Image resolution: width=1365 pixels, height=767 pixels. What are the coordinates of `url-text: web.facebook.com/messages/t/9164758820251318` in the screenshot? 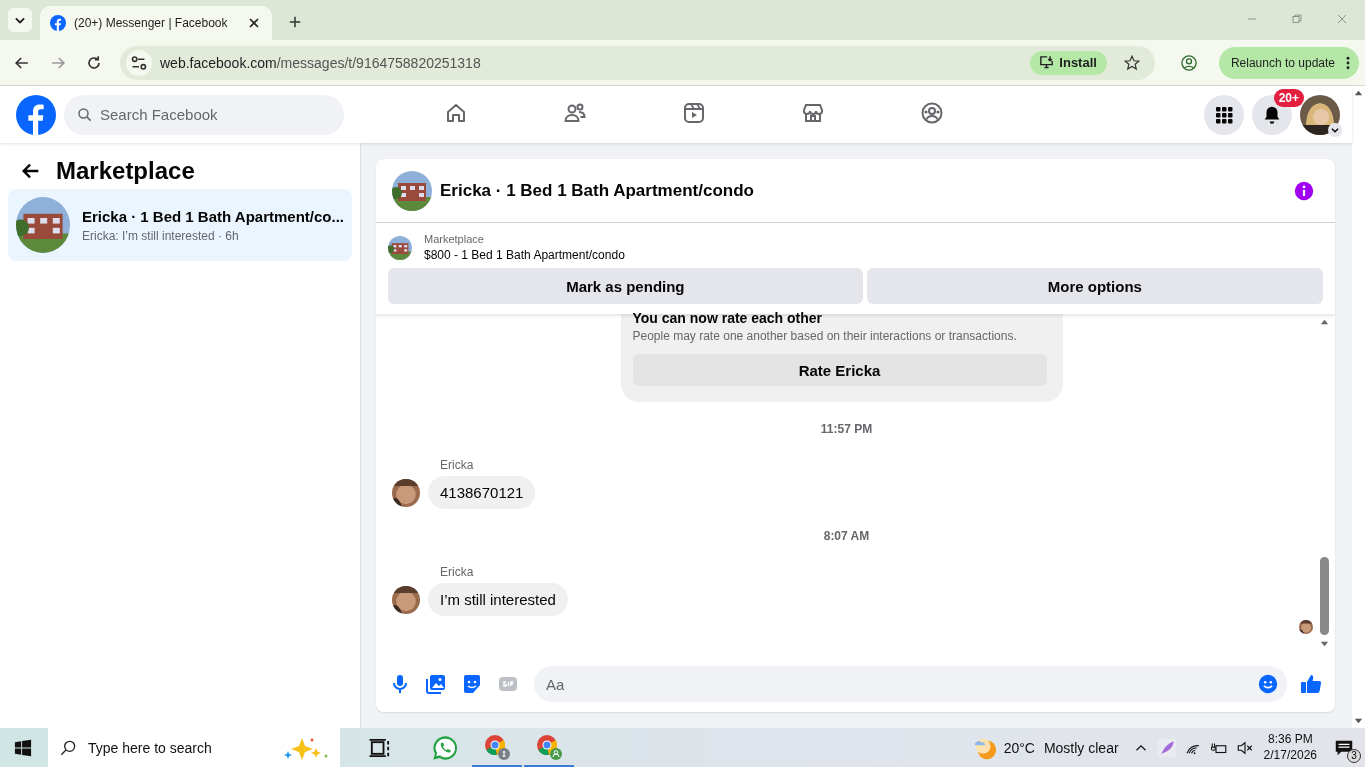 It's located at (320, 62).